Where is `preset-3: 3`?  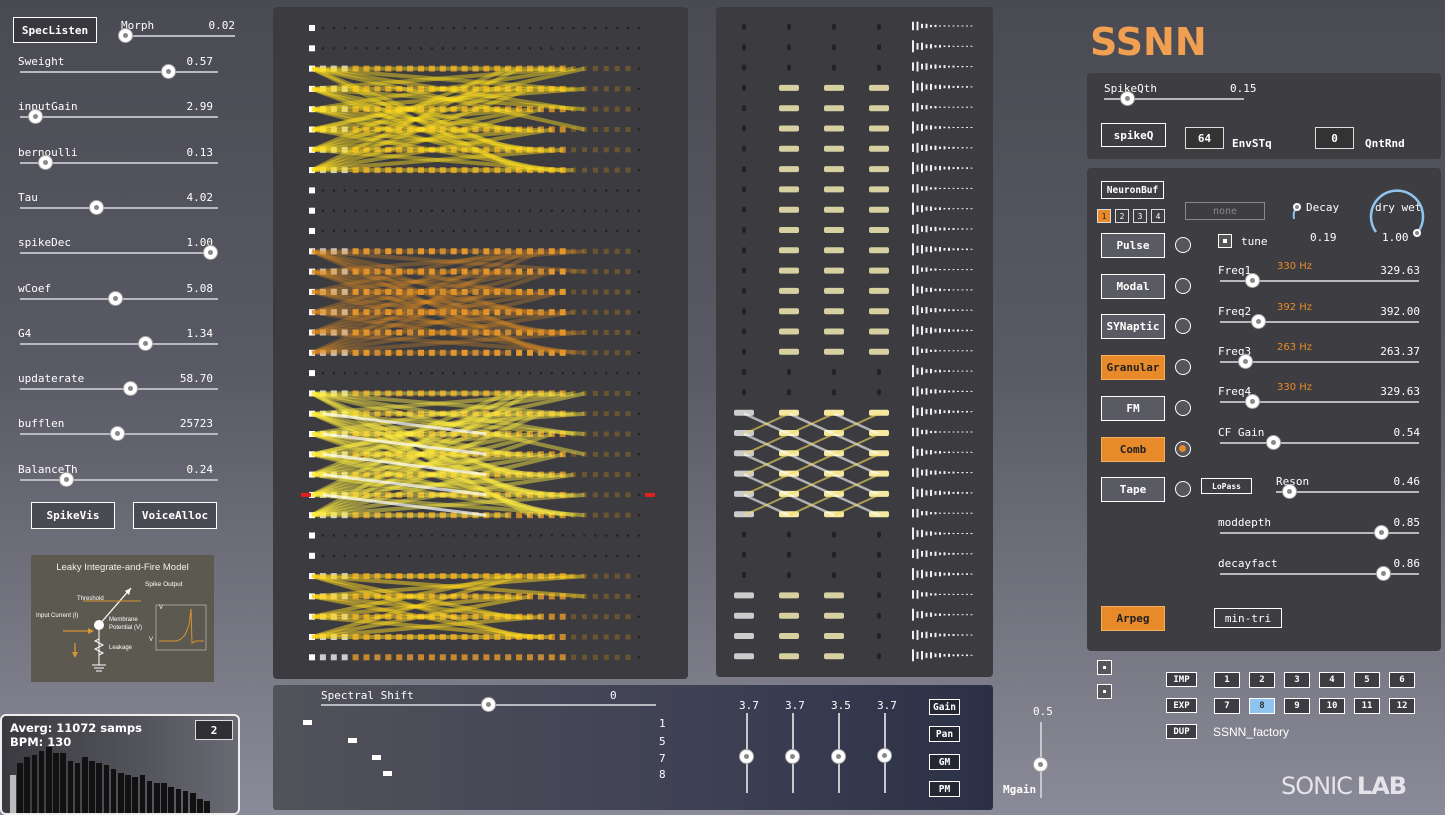
preset-3: 3 is located at coordinates (1297, 680).